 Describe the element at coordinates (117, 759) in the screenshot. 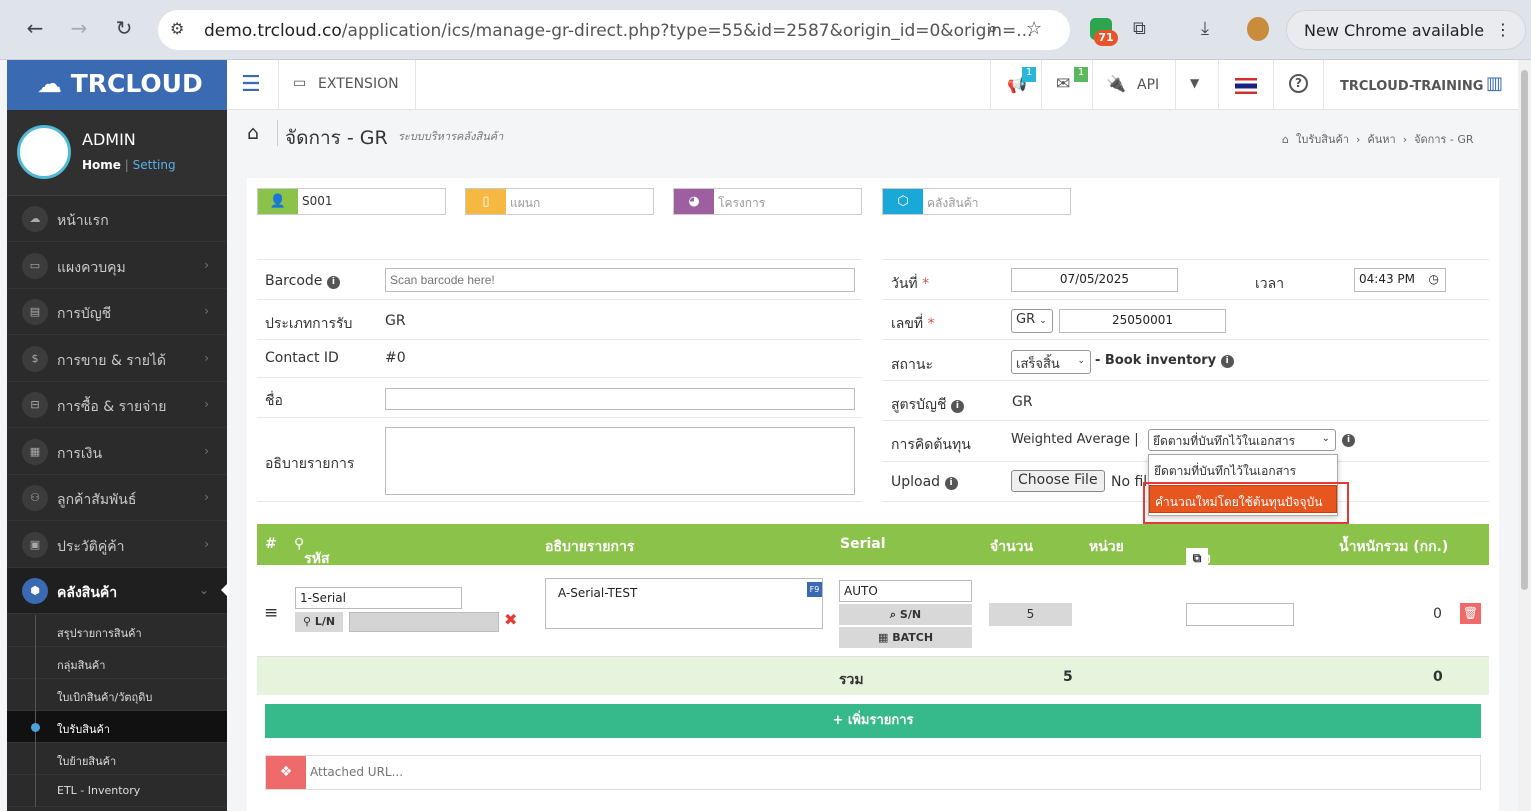

I see `sub-item-transfer: ใบย้ายสินค้า` at that location.